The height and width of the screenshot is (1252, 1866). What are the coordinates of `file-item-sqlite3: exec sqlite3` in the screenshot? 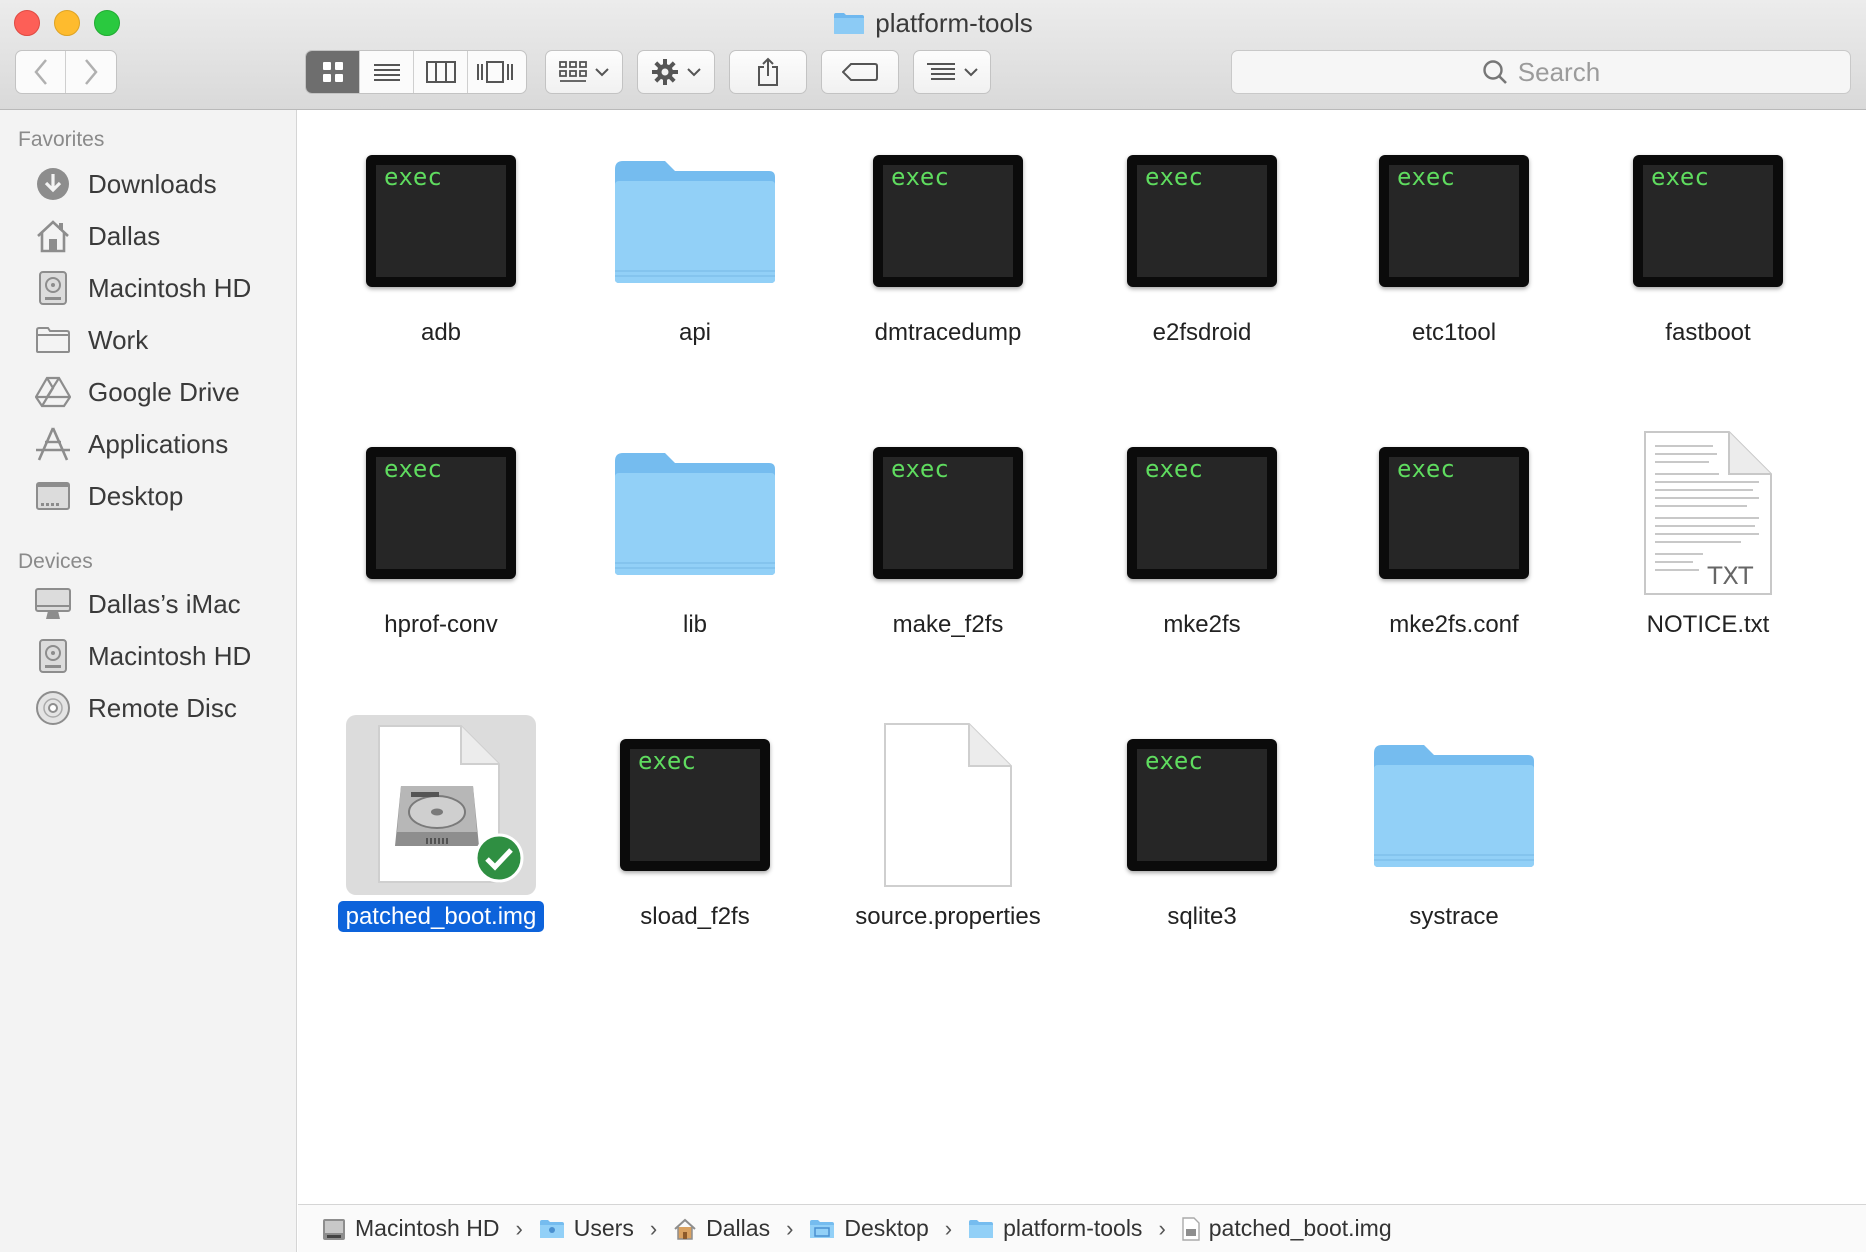 It's located at (1199, 825).